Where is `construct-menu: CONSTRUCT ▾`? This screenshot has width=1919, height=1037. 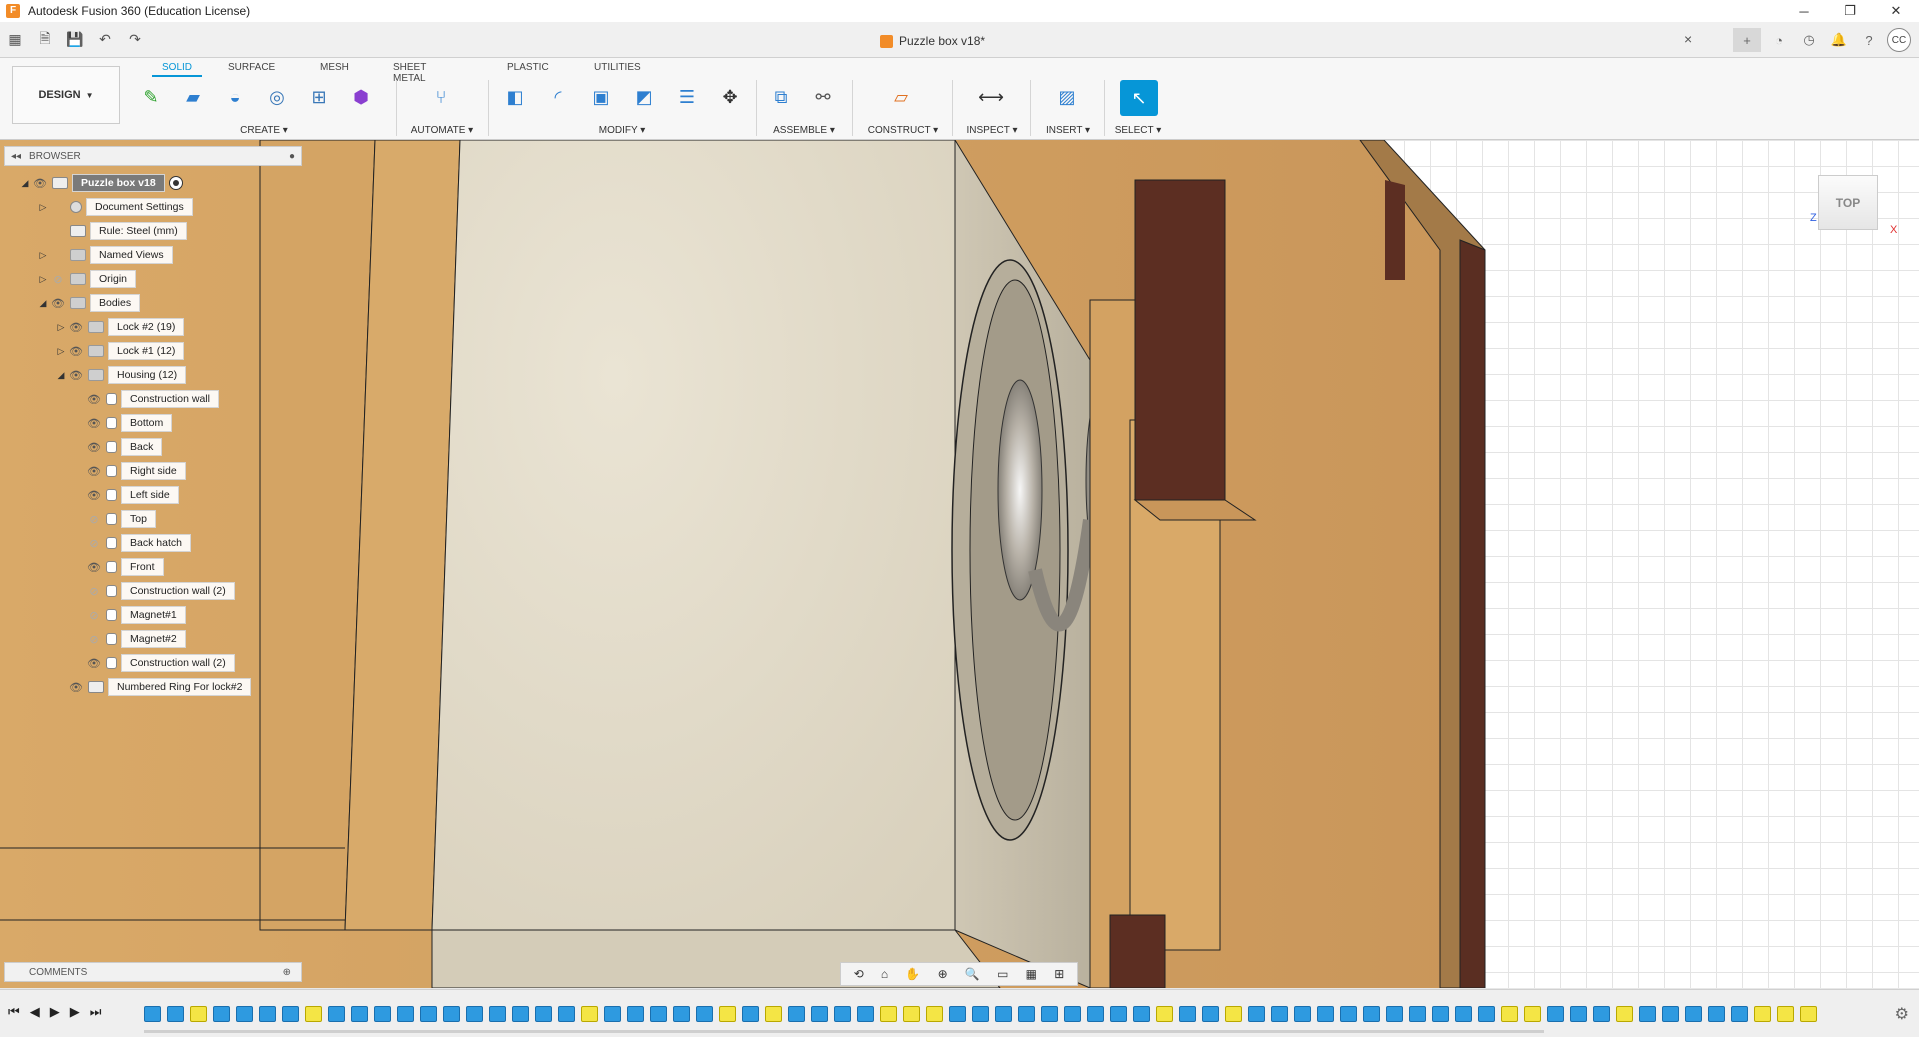 construct-menu: CONSTRUCT ▾ is located at coordinates (903, 130).